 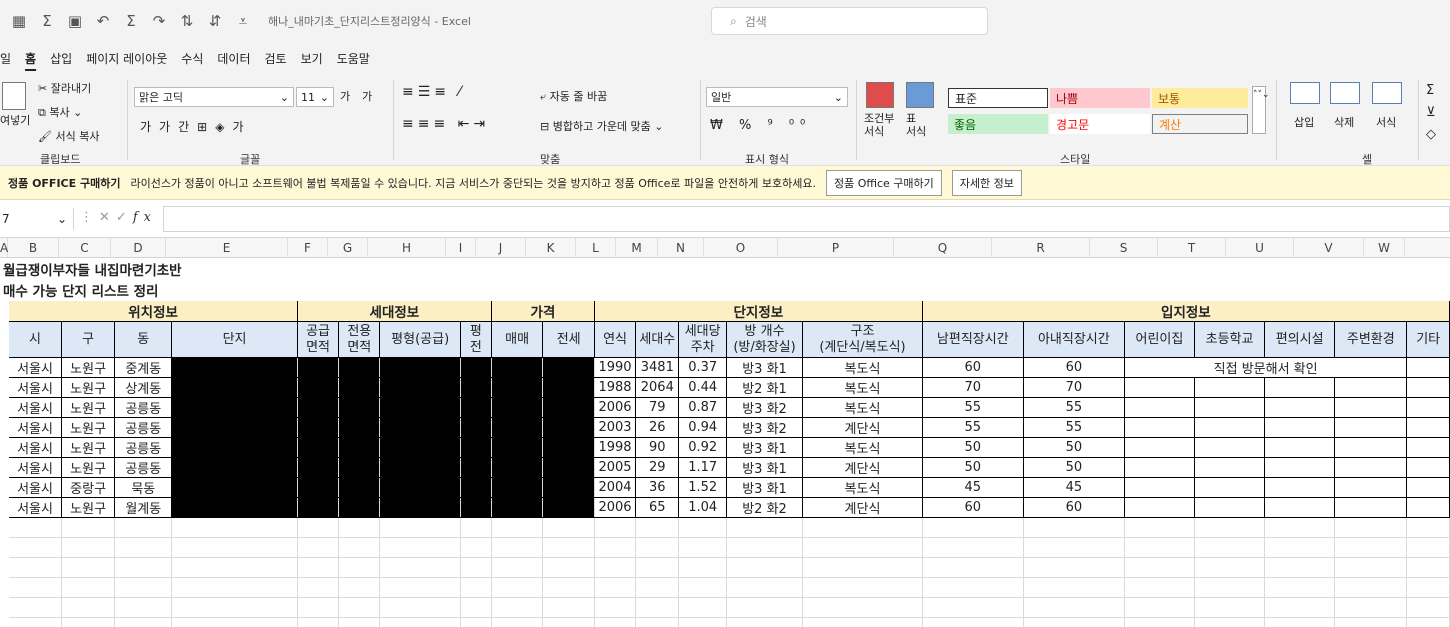 I want to click on menu-home: 홈, so click(x=30, y=58).